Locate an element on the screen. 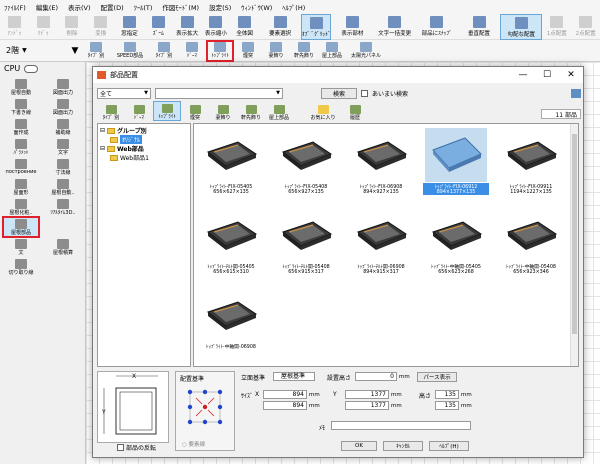 This screenshot has height=464, width=600. palette-item: 屋根部品 is located at coordinates (21, 227).